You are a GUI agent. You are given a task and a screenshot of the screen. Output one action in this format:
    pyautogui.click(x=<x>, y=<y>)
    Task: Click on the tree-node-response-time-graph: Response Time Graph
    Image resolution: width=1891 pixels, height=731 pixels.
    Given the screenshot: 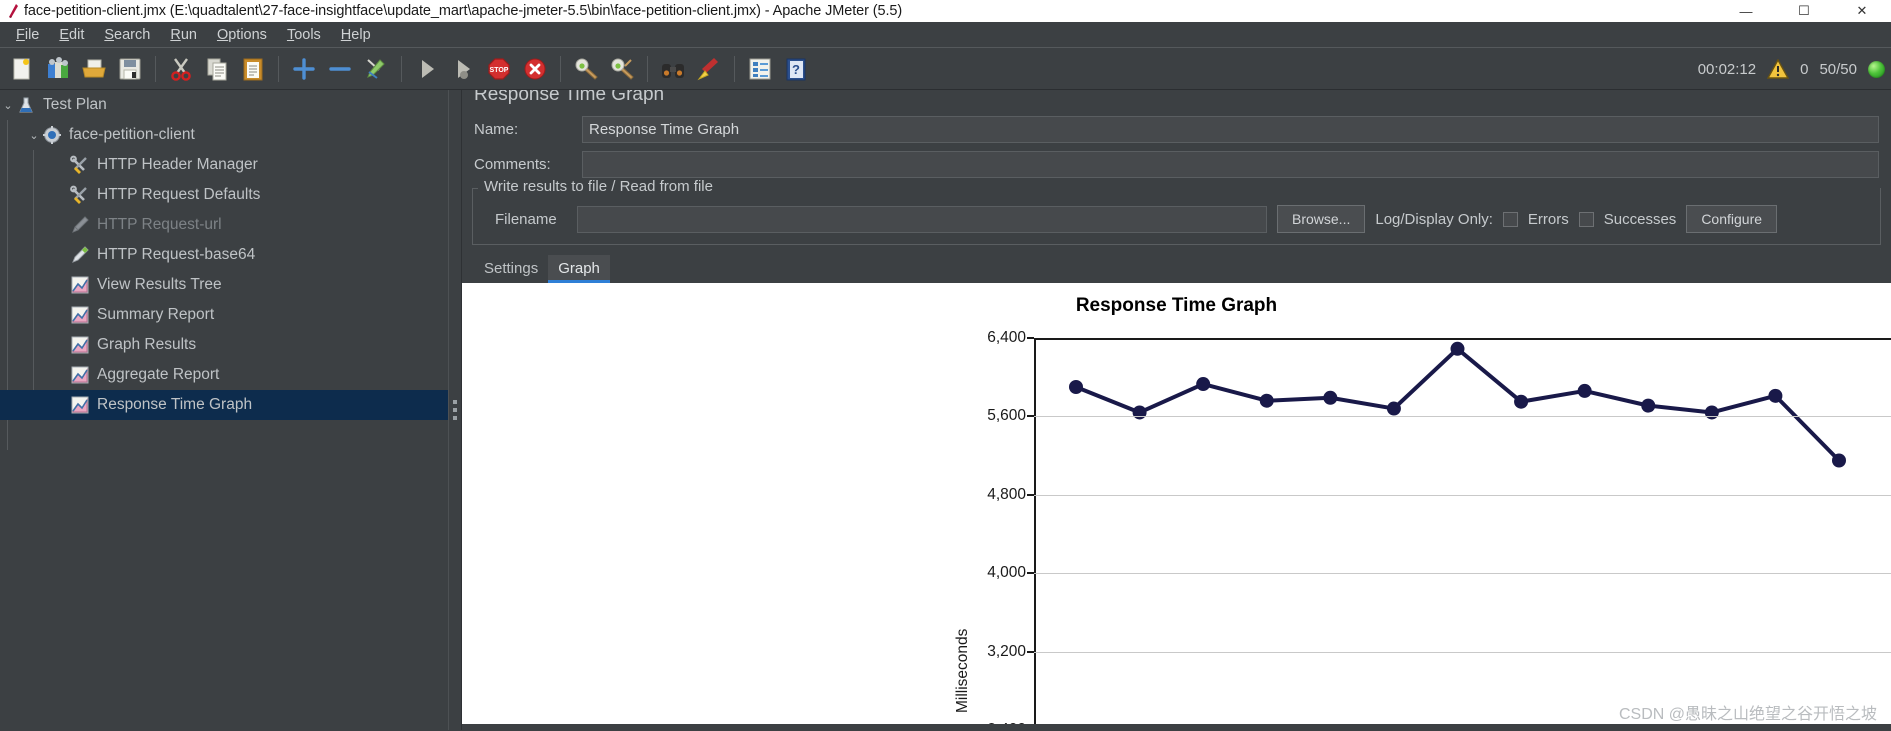 What is the action you would take?
    pyautogui.click(x=224, y=405)
    